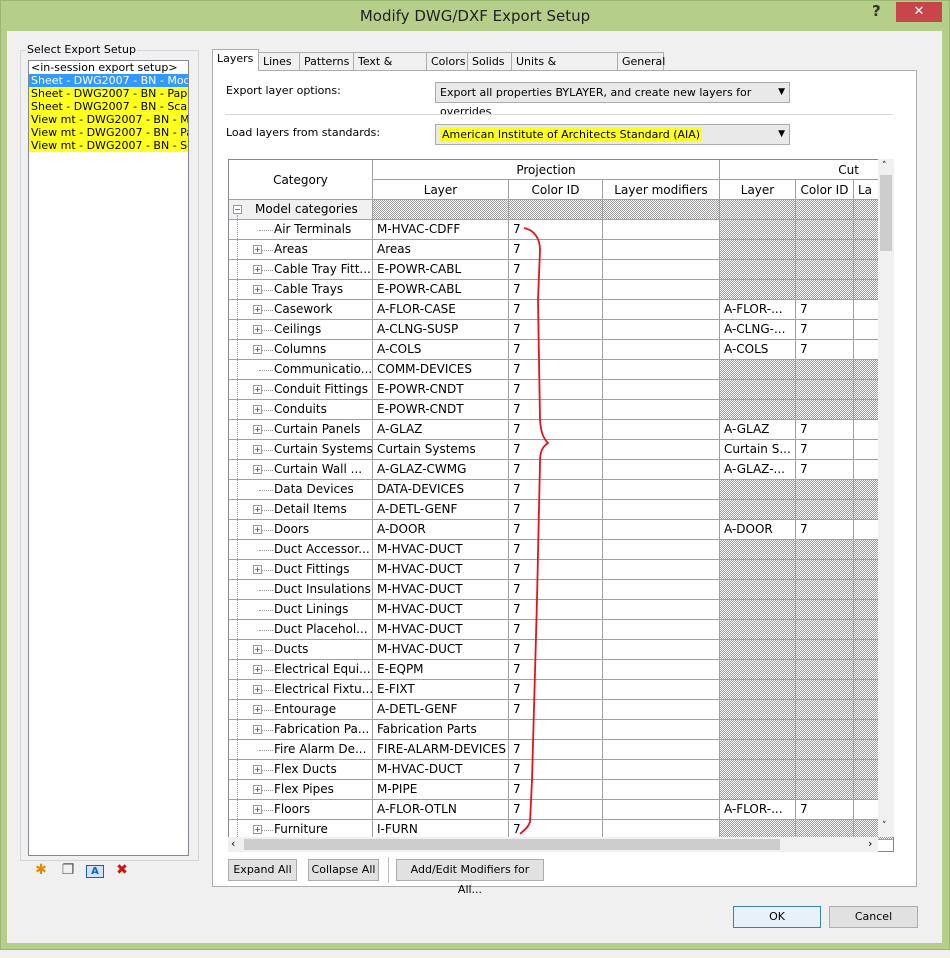 The height and width of the screenshot is (958, 950). What do you see at coordinates (758, 350) in the screenshot?
I see `cut-layer-cell: A-COLS` at bounding box center [758, 350].